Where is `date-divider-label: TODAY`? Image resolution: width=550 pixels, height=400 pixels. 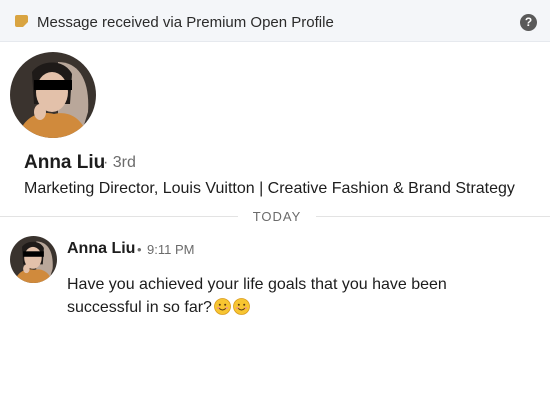
date-divider-label: TODAY is located at coordinates (277, 216).